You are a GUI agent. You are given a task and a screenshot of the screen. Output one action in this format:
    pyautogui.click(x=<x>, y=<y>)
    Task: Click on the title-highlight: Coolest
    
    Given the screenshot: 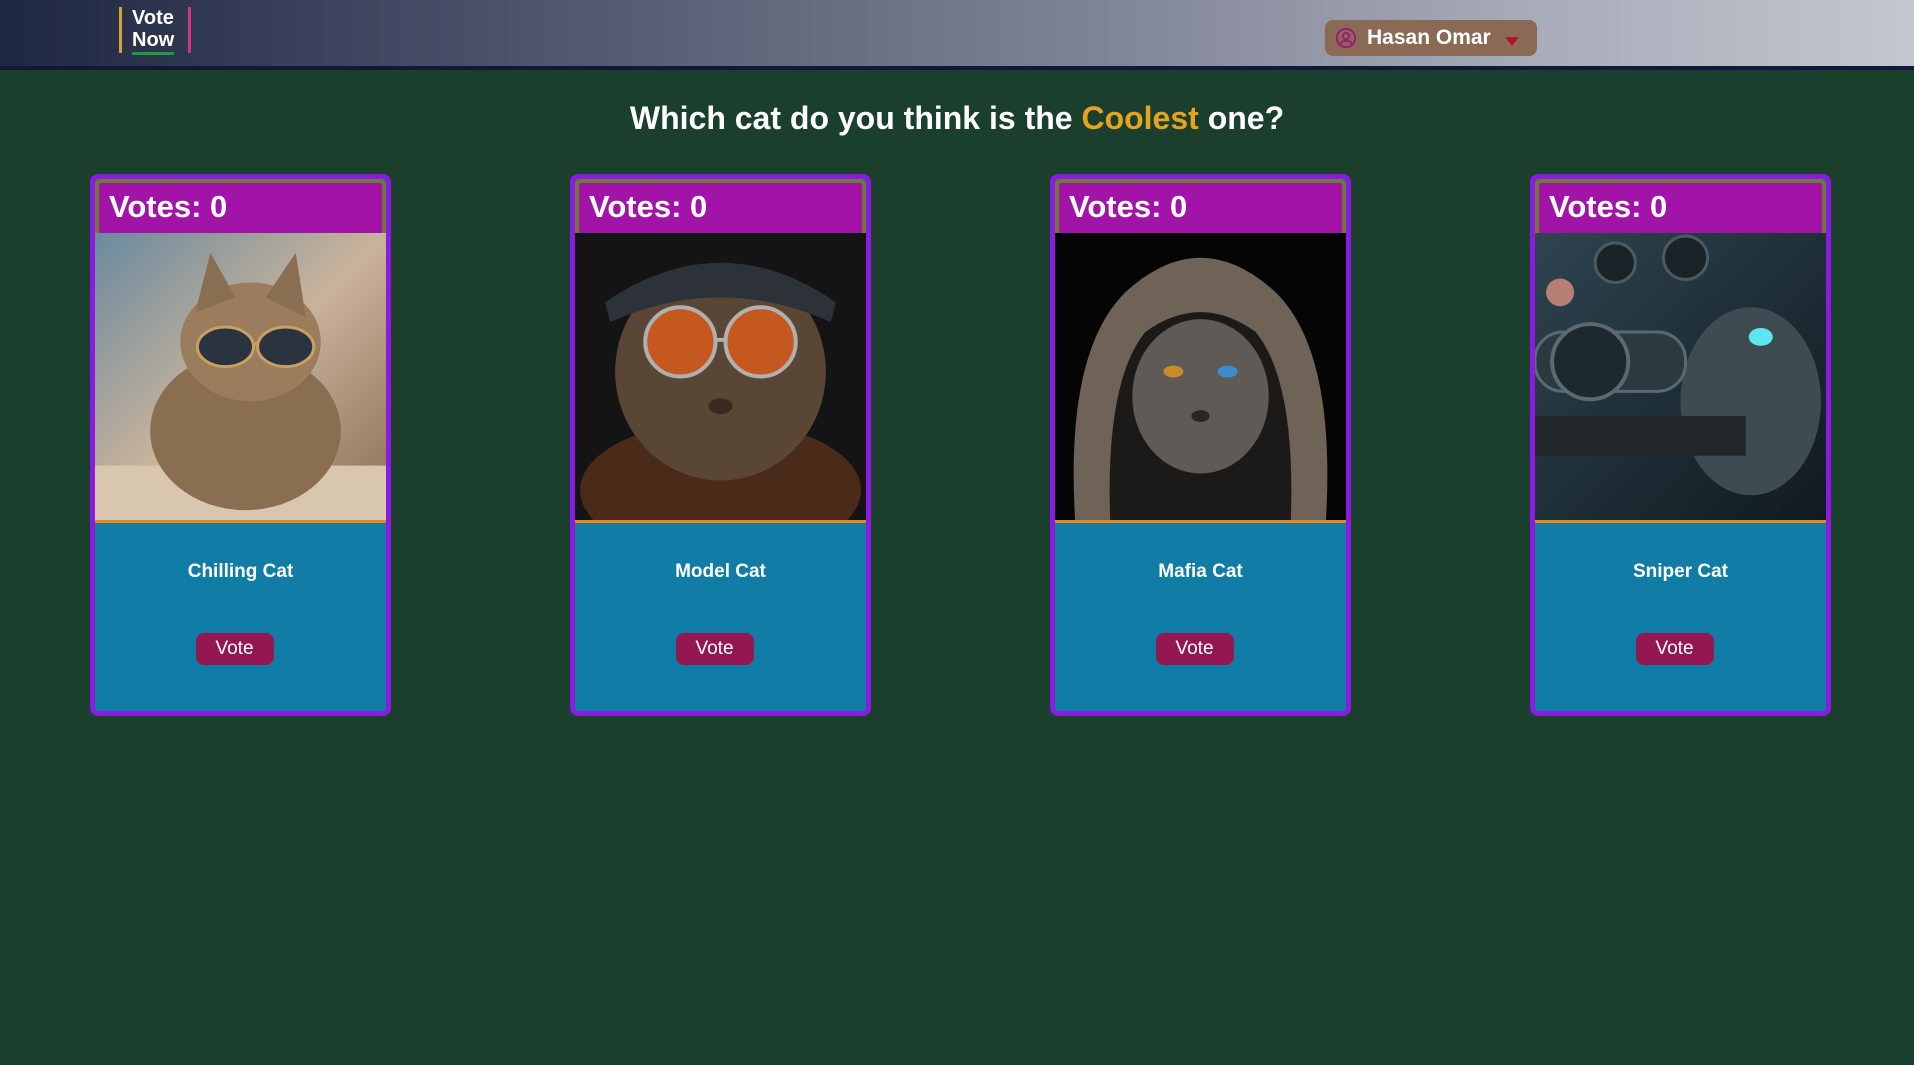 What is the action you would take?
    pyautogui.click(x=1140, y=118)
    